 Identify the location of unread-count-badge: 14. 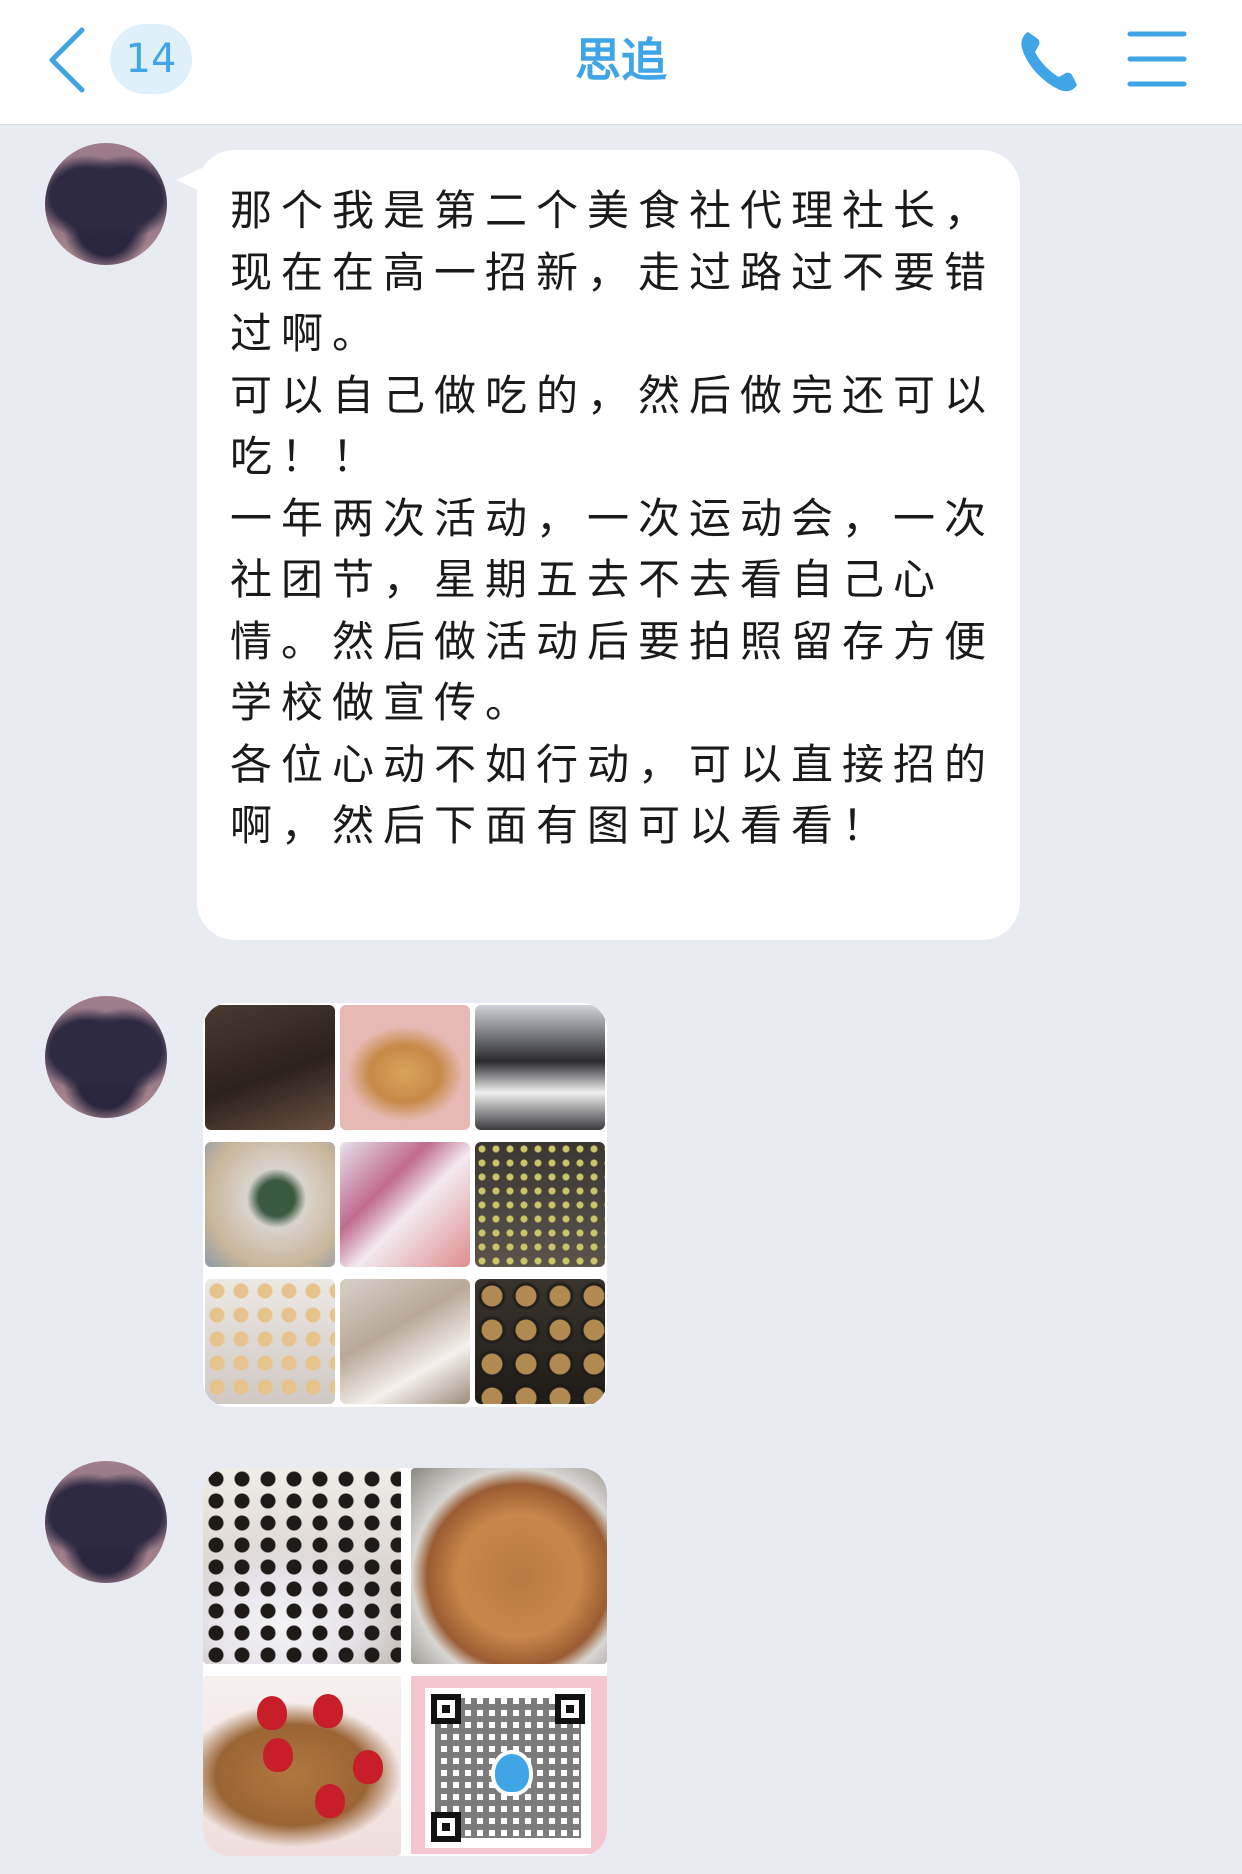
(151, 59).